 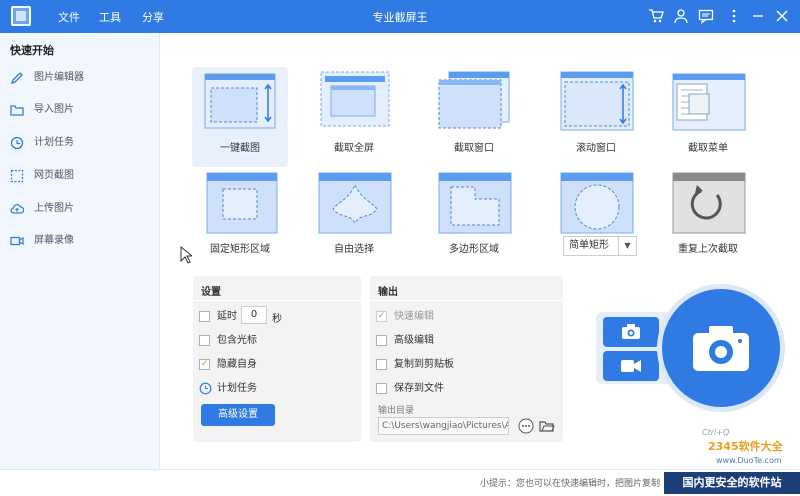 I want to click on message-icon, so click(x=706, y=16).